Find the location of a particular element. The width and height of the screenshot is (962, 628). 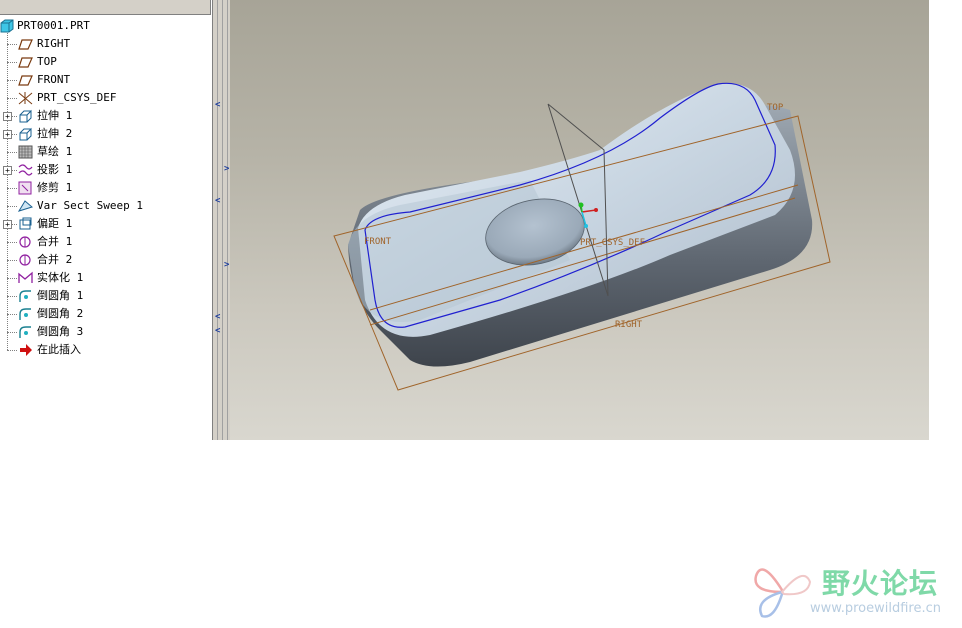

tree-item-label: TOP is located at coordinates (47, 61).